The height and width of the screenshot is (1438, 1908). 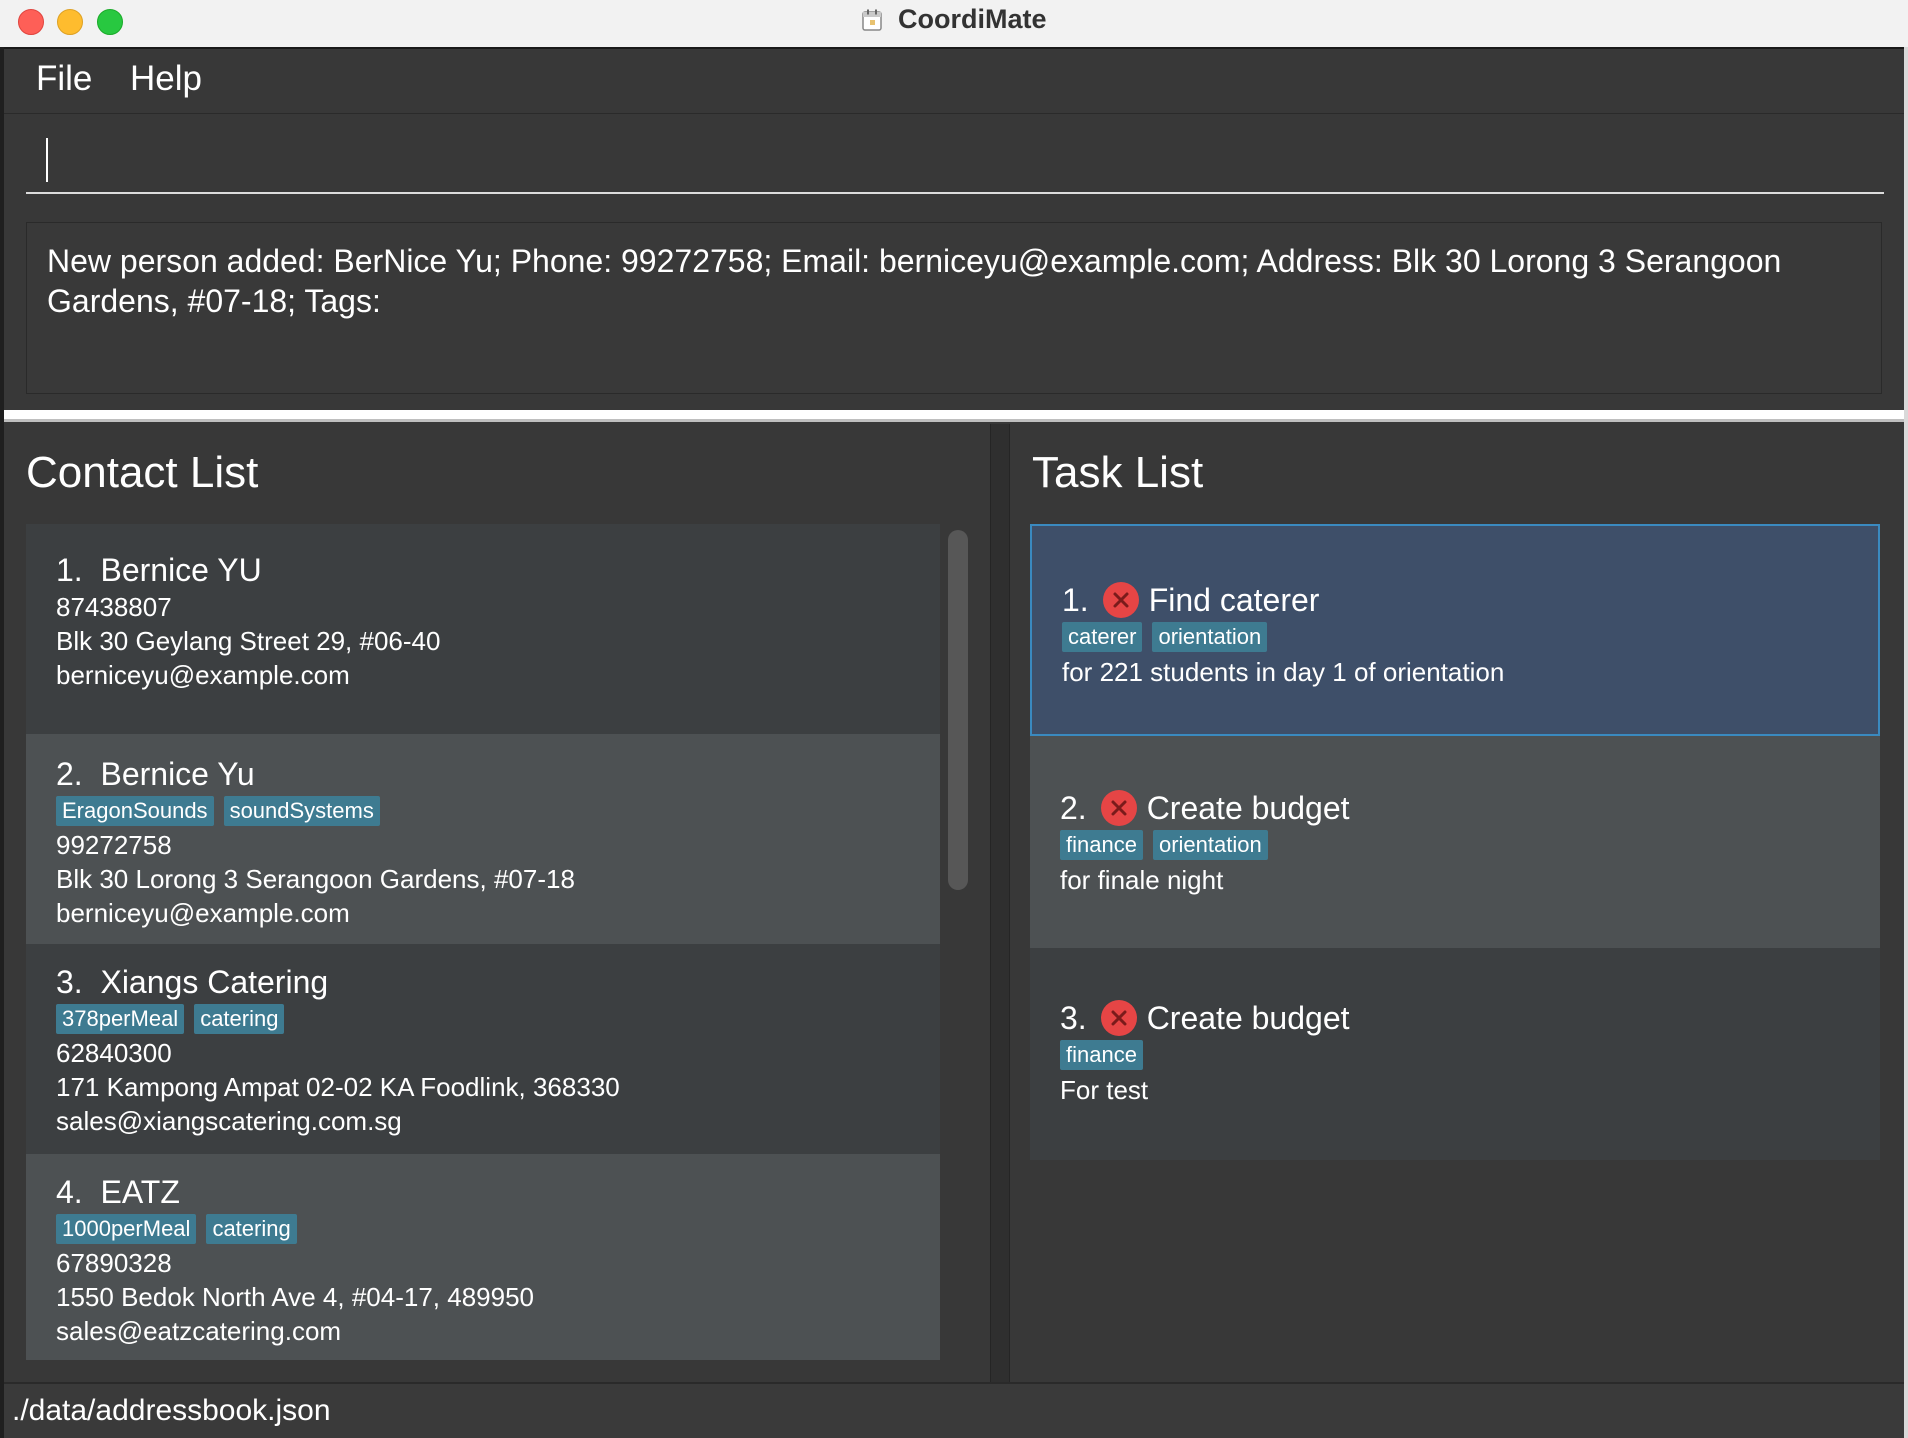 I want to click on task-note: For test, so click(x=1104, y=1089).